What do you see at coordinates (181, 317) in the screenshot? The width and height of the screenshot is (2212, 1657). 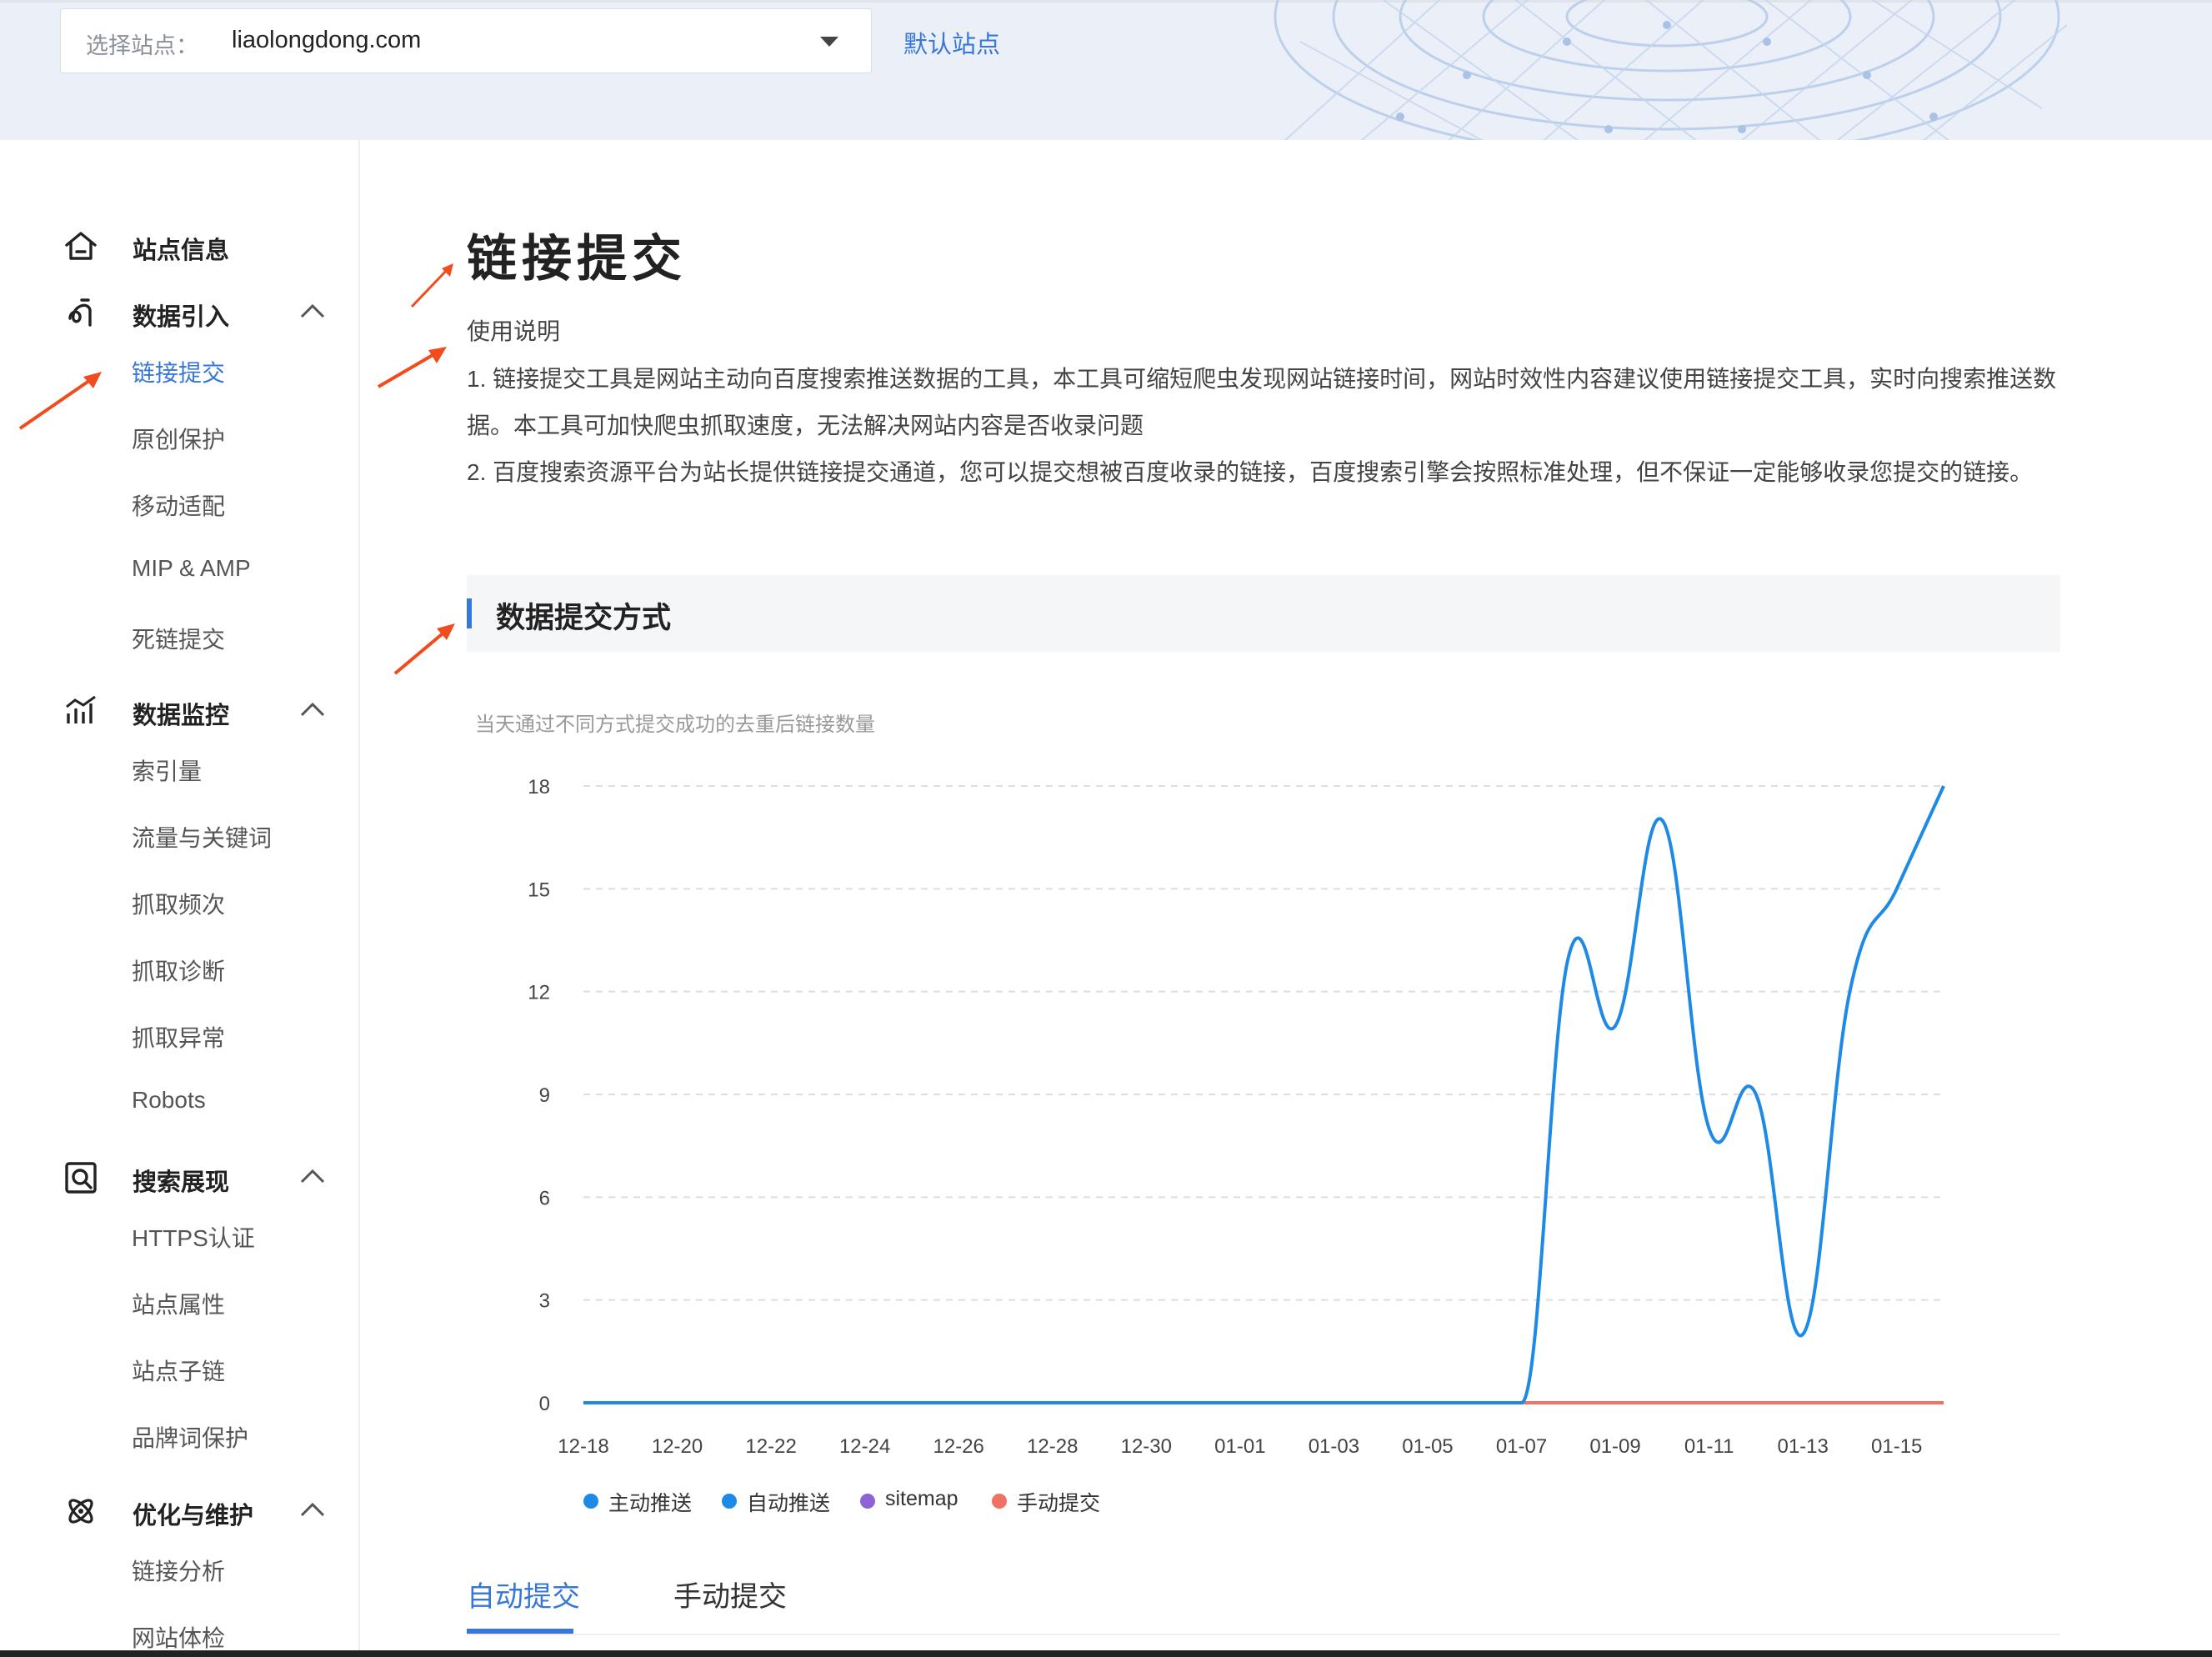 I see `sidebar-group-title: 数据引入` at bounding box center [181, 317].